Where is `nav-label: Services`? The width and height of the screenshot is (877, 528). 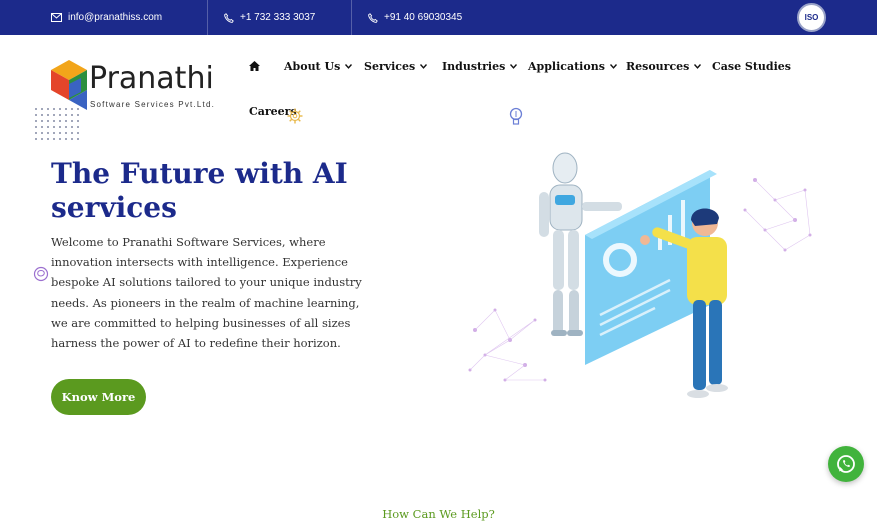
nav-label: Services is located at coordinates (390, 66).